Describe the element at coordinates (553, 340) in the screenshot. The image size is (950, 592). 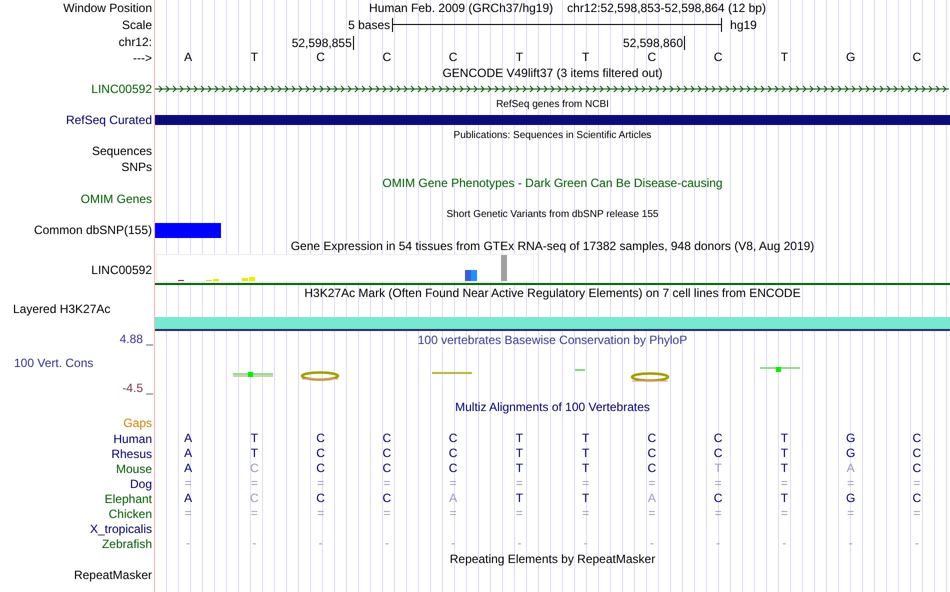
I see `track-title: 100 vertebrates Basewise Conservation by PhyloP` at that location.